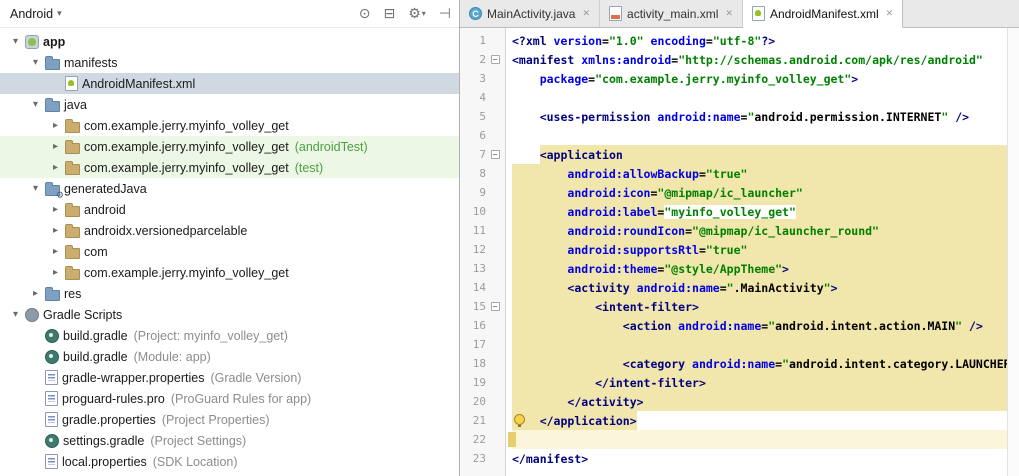 This screenshot has height=476, width=1019. I want to click on code-line: android:allowBackup = "true", so click(759, 173).